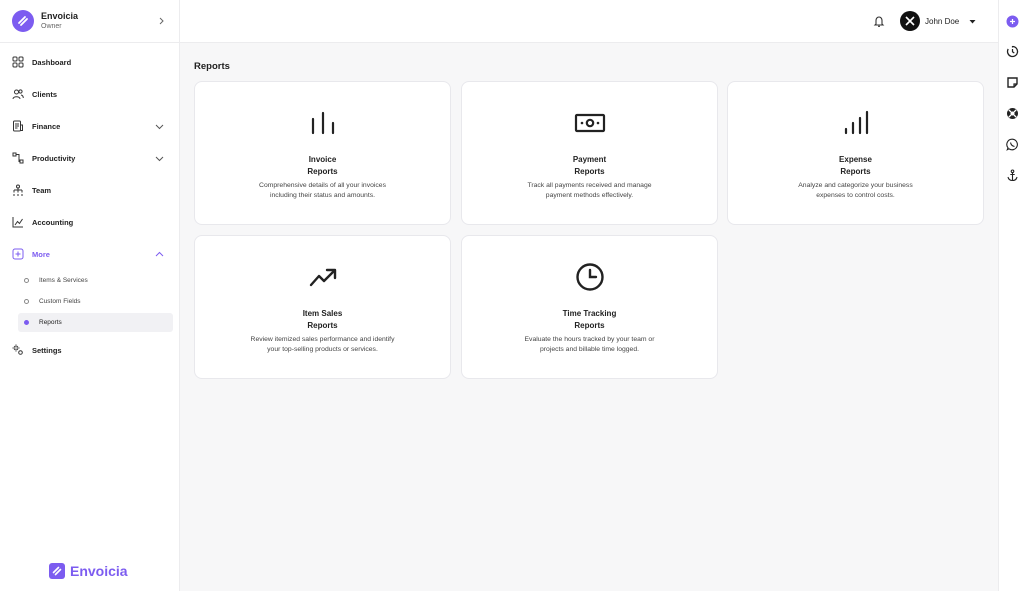 The image size is (1024, 591). I want to click on line-chart-icon, so click(17, 222).